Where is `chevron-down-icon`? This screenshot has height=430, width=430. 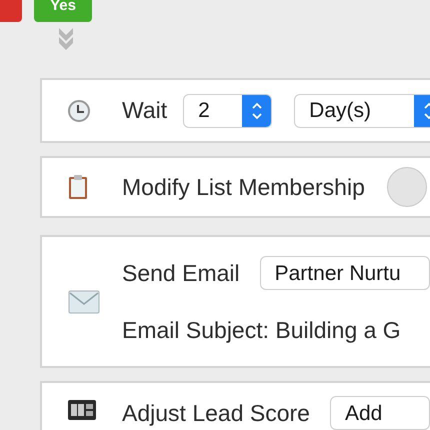
chevron-down-icon is located at coordinates (66, 39).